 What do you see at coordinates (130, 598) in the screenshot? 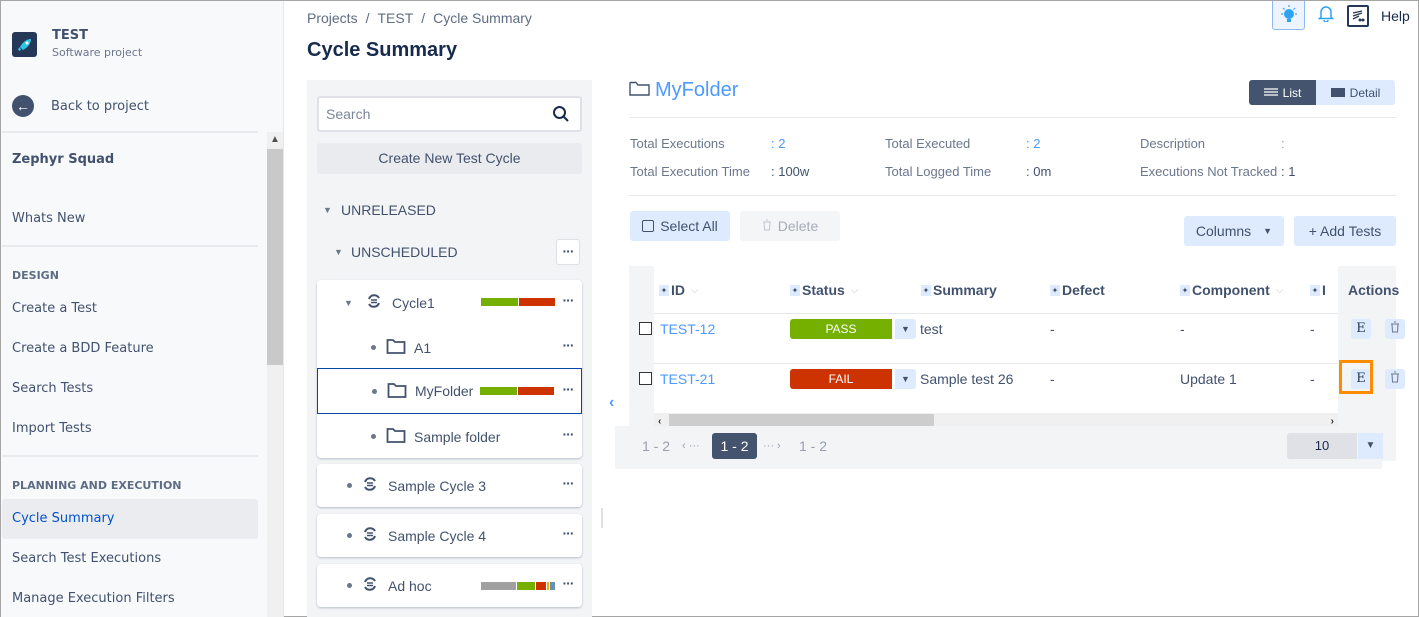
I see `sidebar-item-execution-filters: Manage Execution Filters` at bounding box center [130, 598].